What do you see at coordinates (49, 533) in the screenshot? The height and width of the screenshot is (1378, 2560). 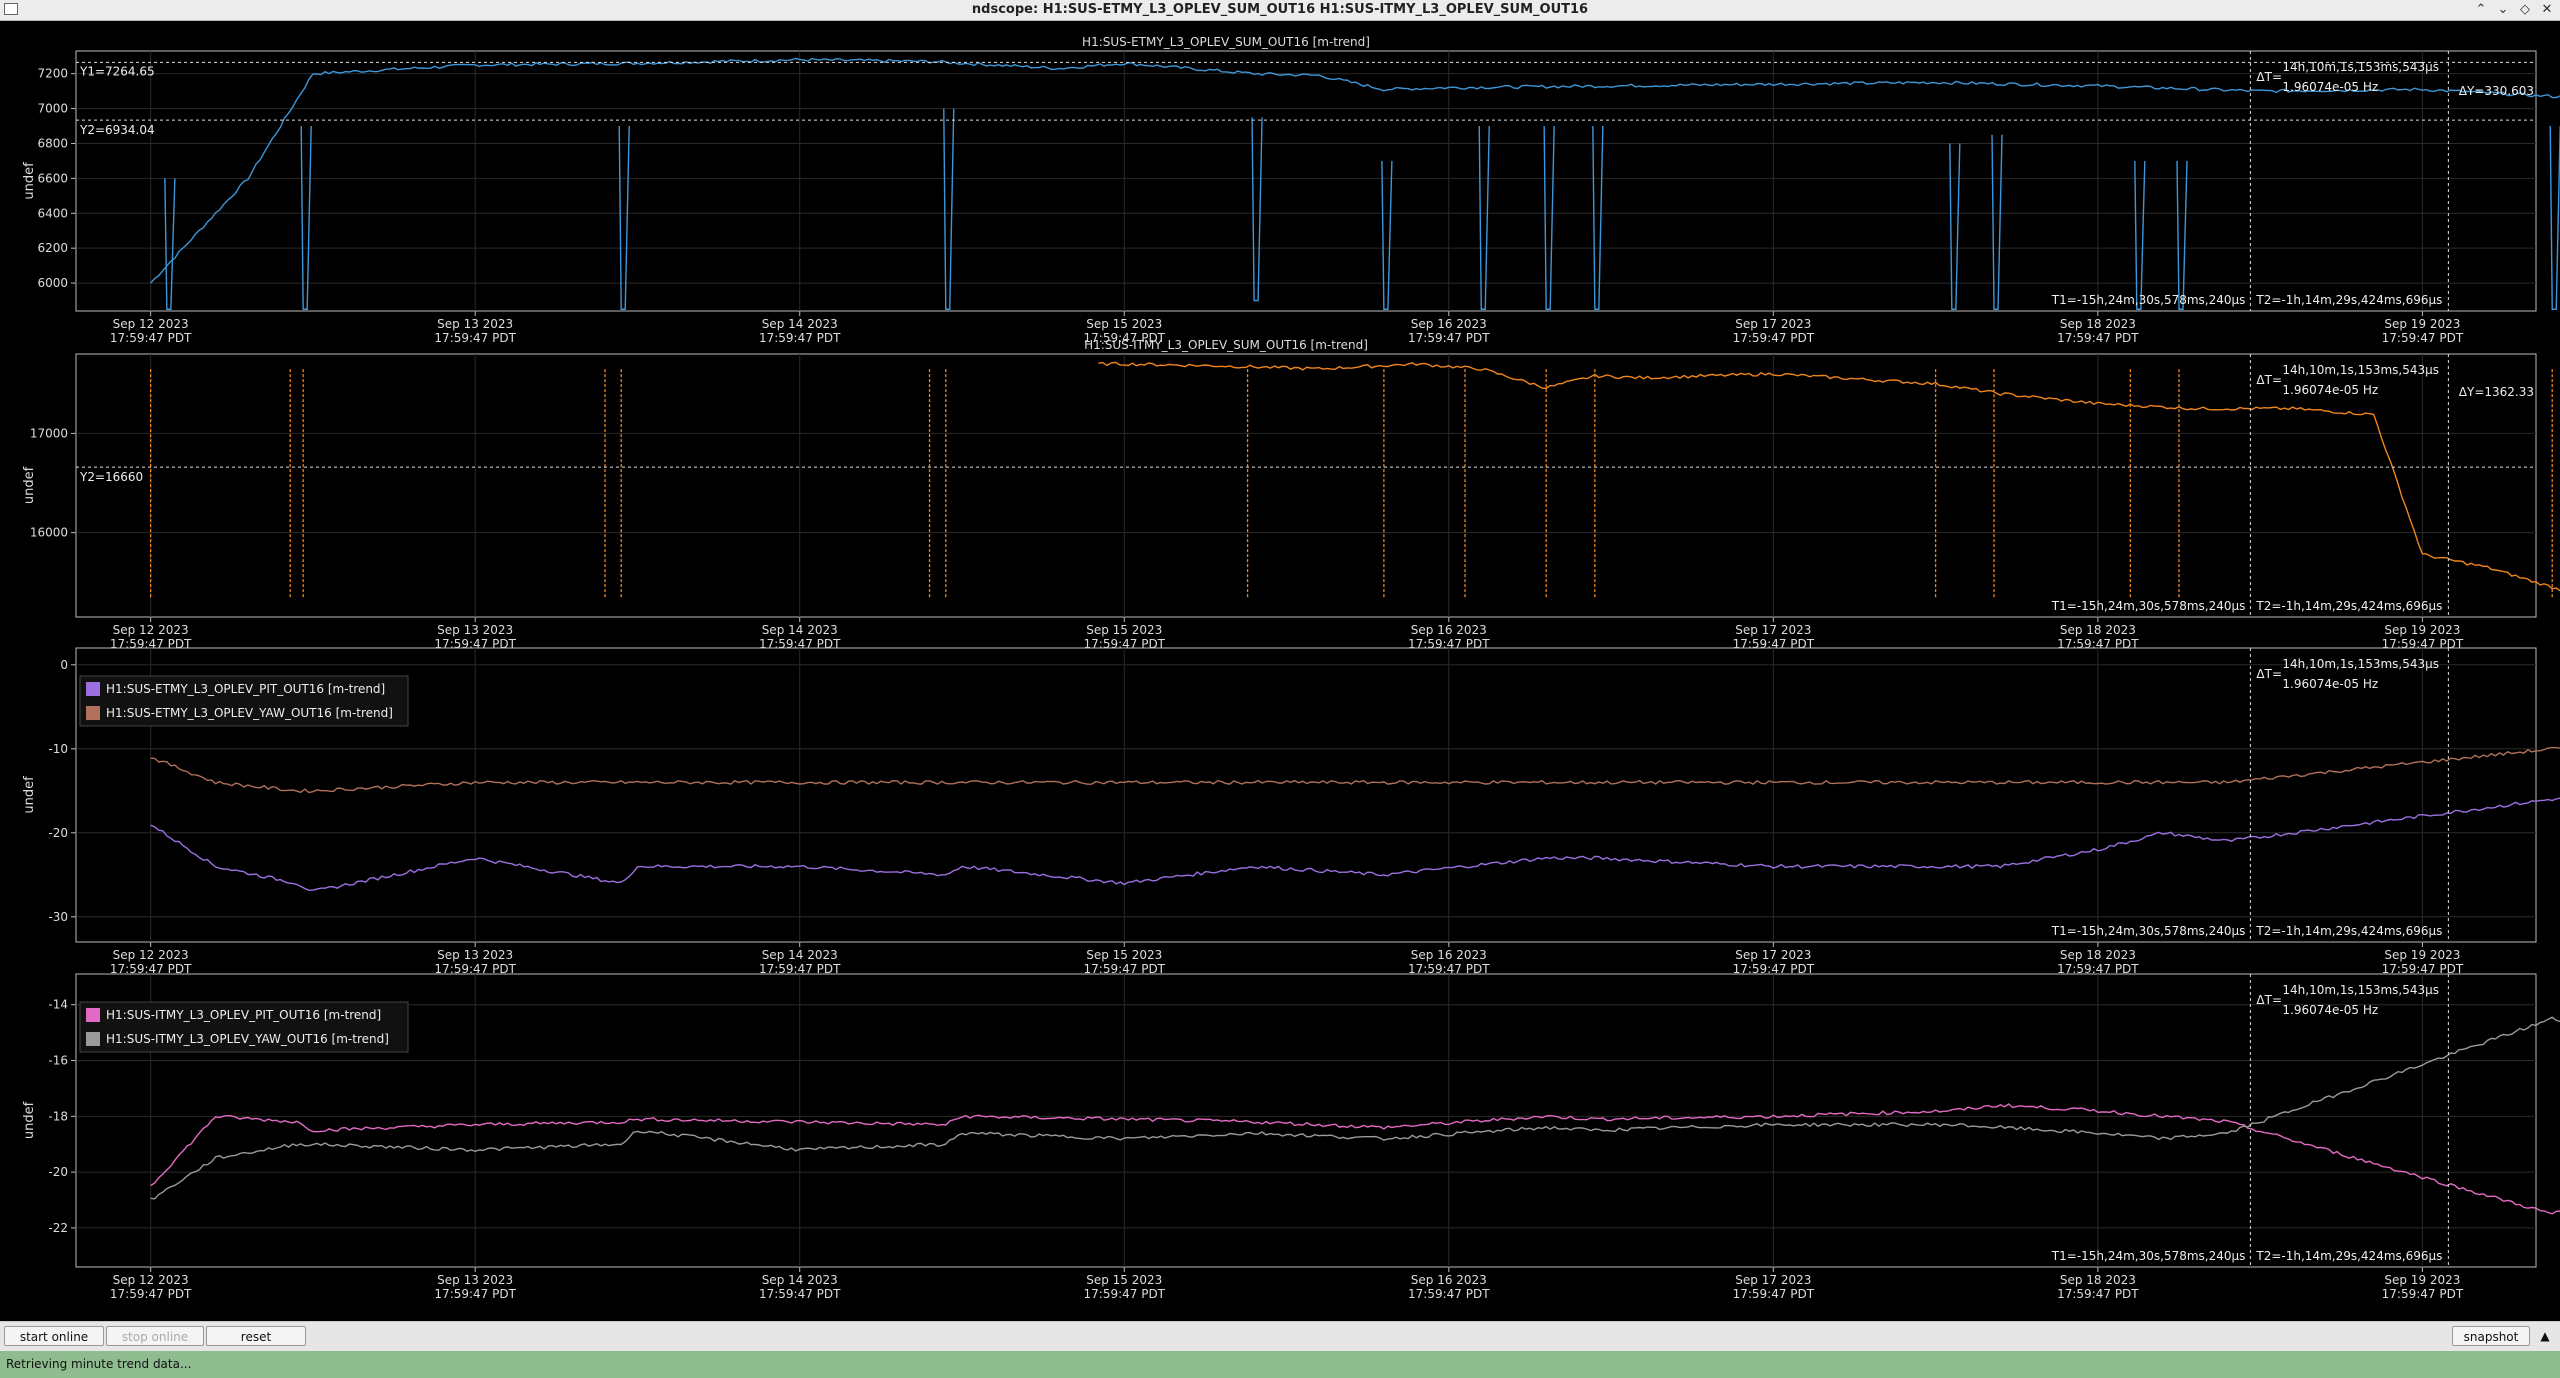 I see `y-tick-label: 16000` at bounding box center [49, 533].